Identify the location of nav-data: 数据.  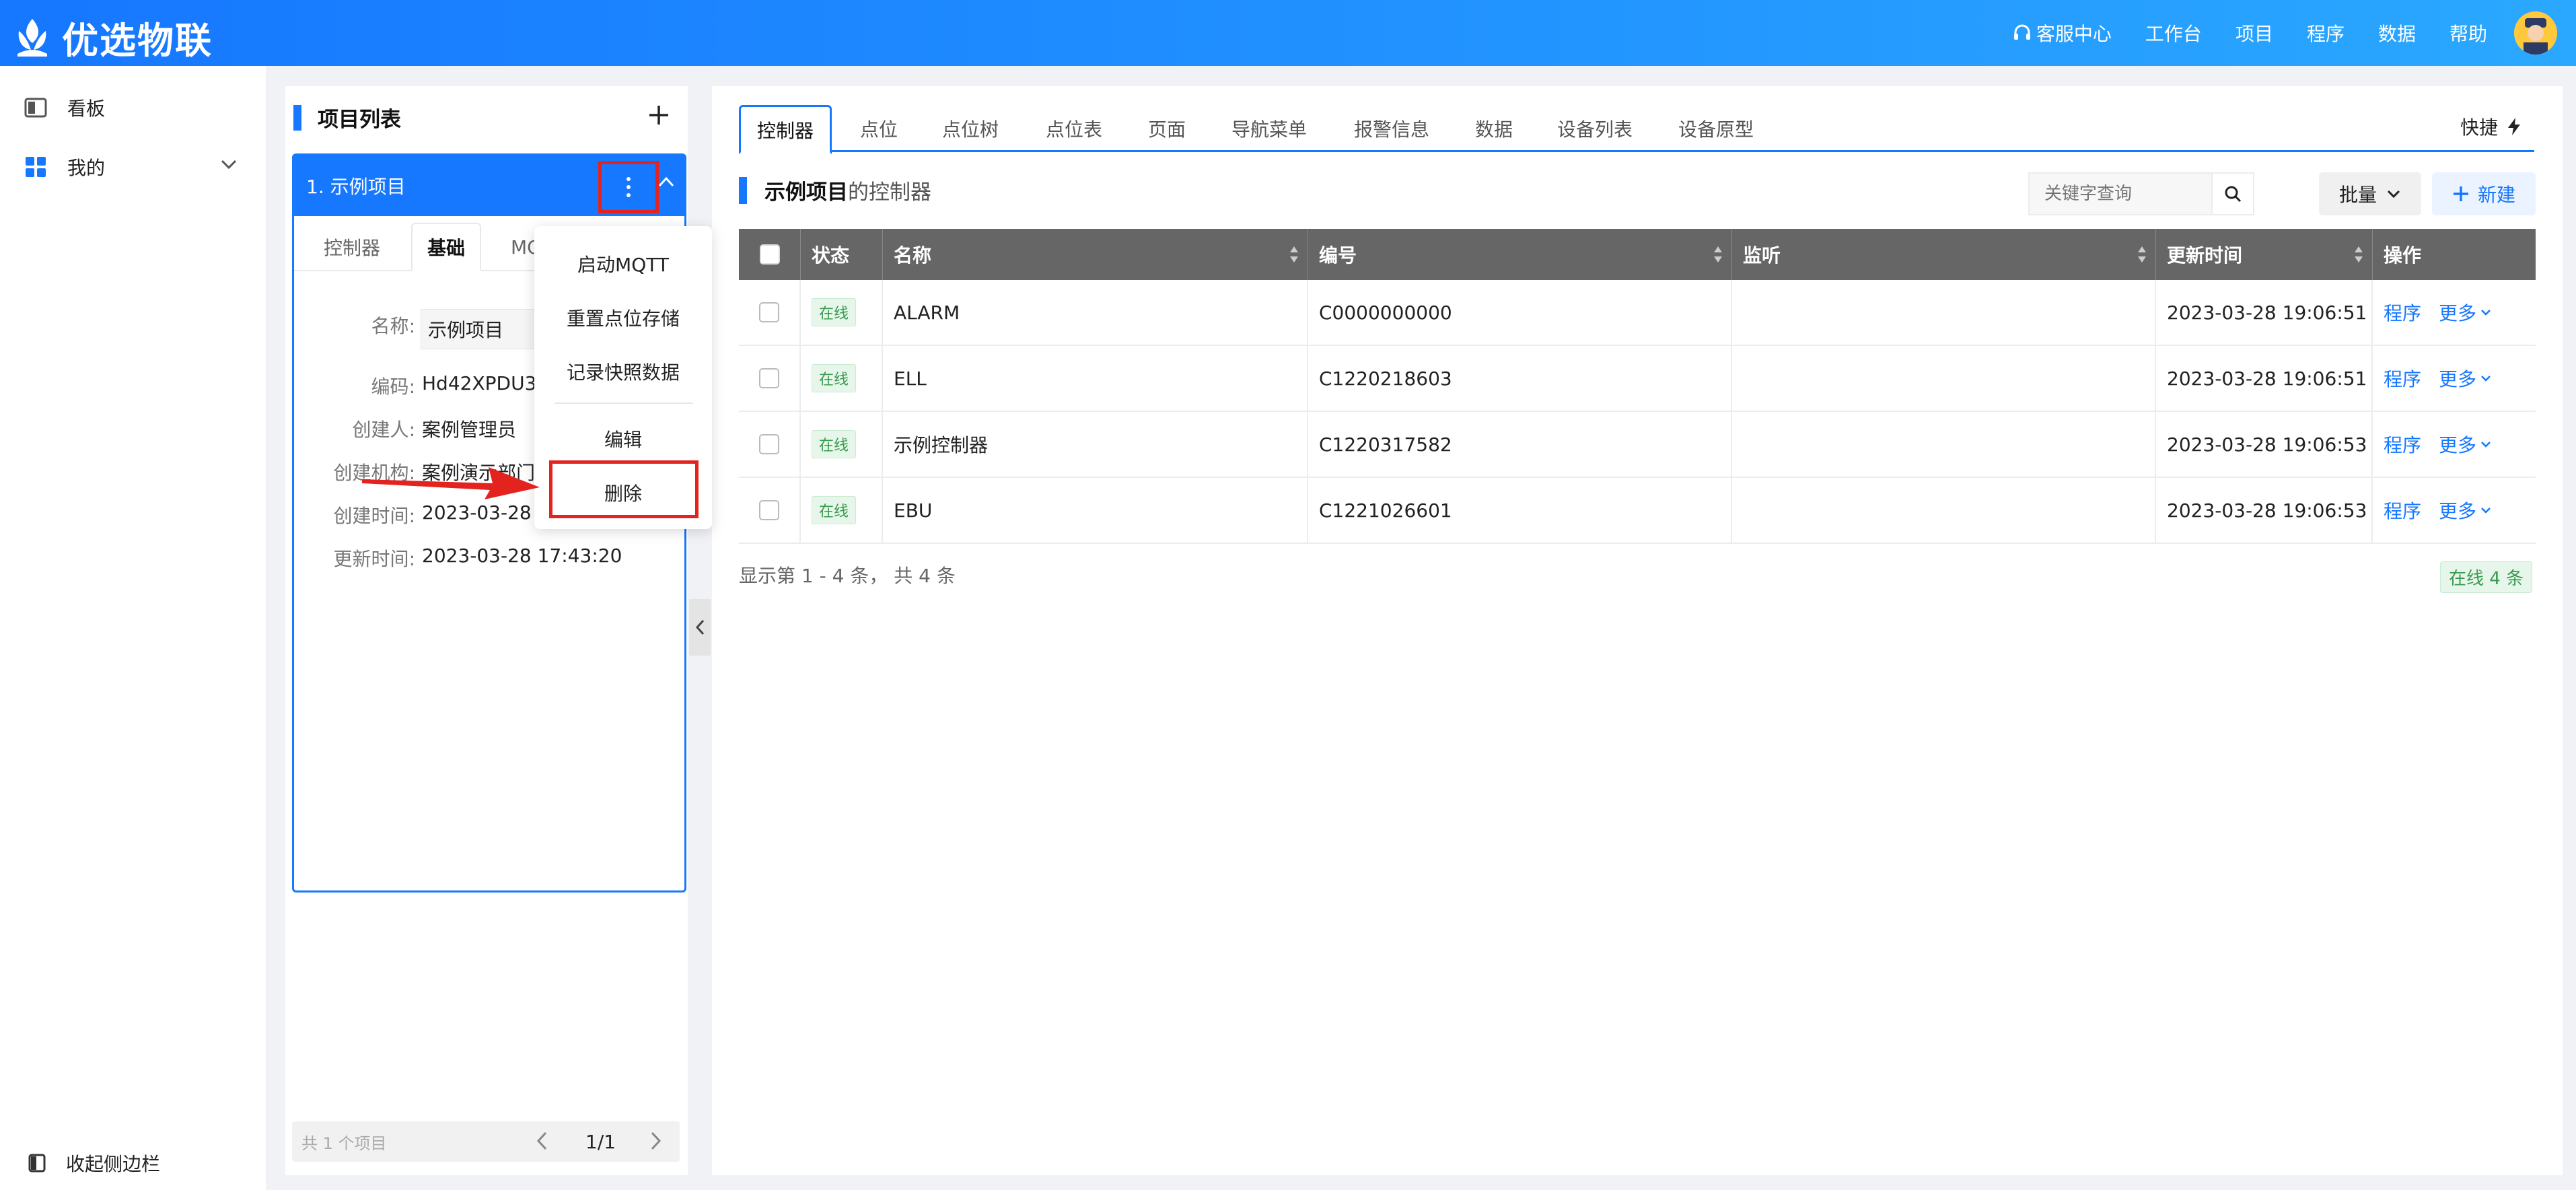
(2397, 33).